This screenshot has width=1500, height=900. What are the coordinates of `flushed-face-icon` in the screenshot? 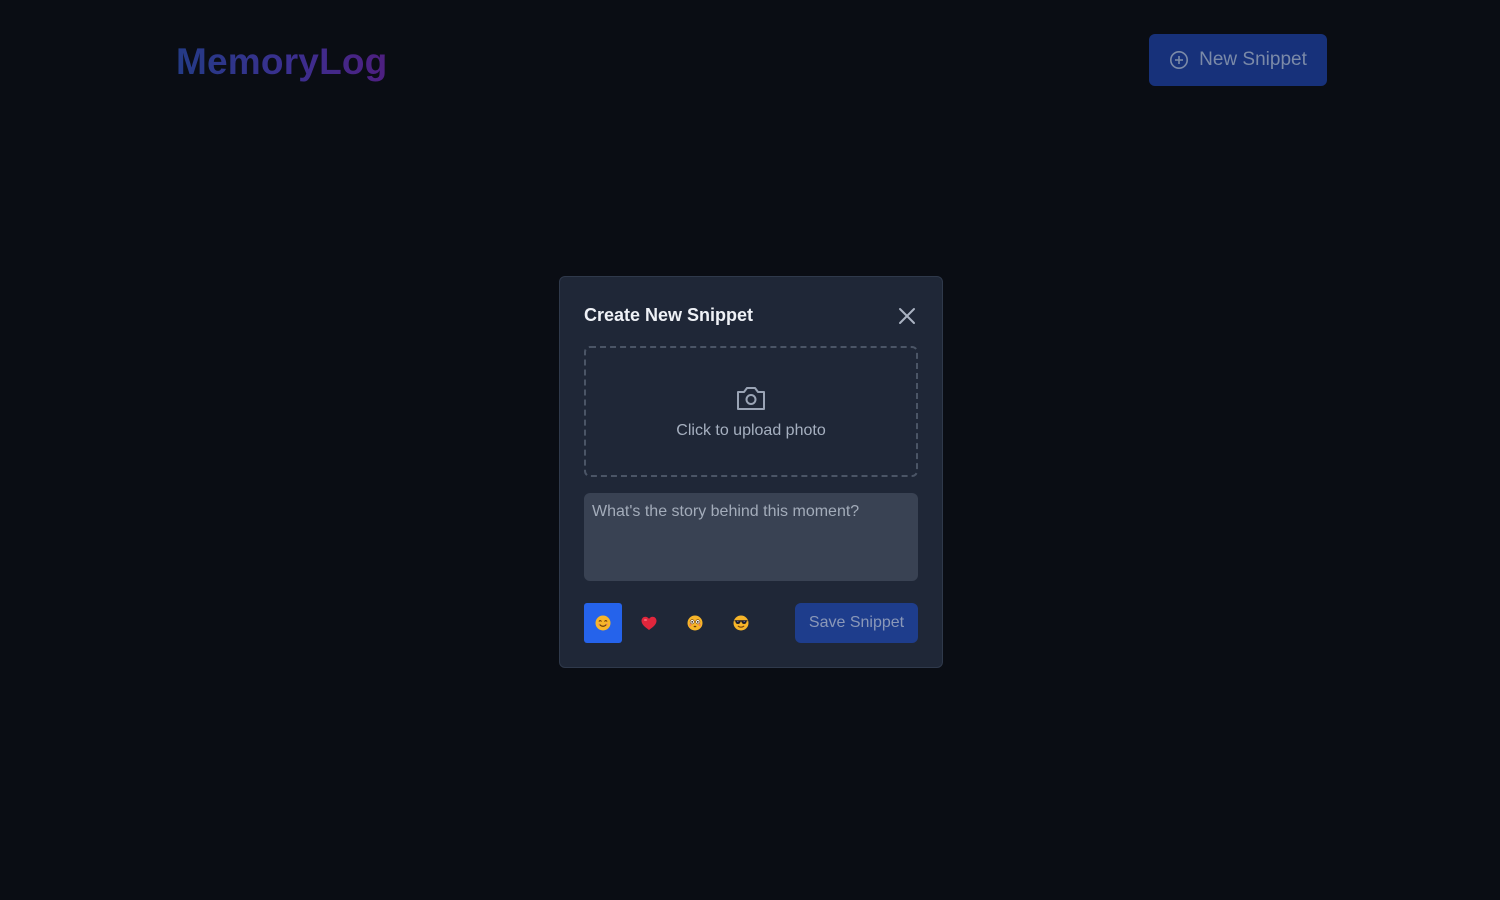 It's located at (695, 623).